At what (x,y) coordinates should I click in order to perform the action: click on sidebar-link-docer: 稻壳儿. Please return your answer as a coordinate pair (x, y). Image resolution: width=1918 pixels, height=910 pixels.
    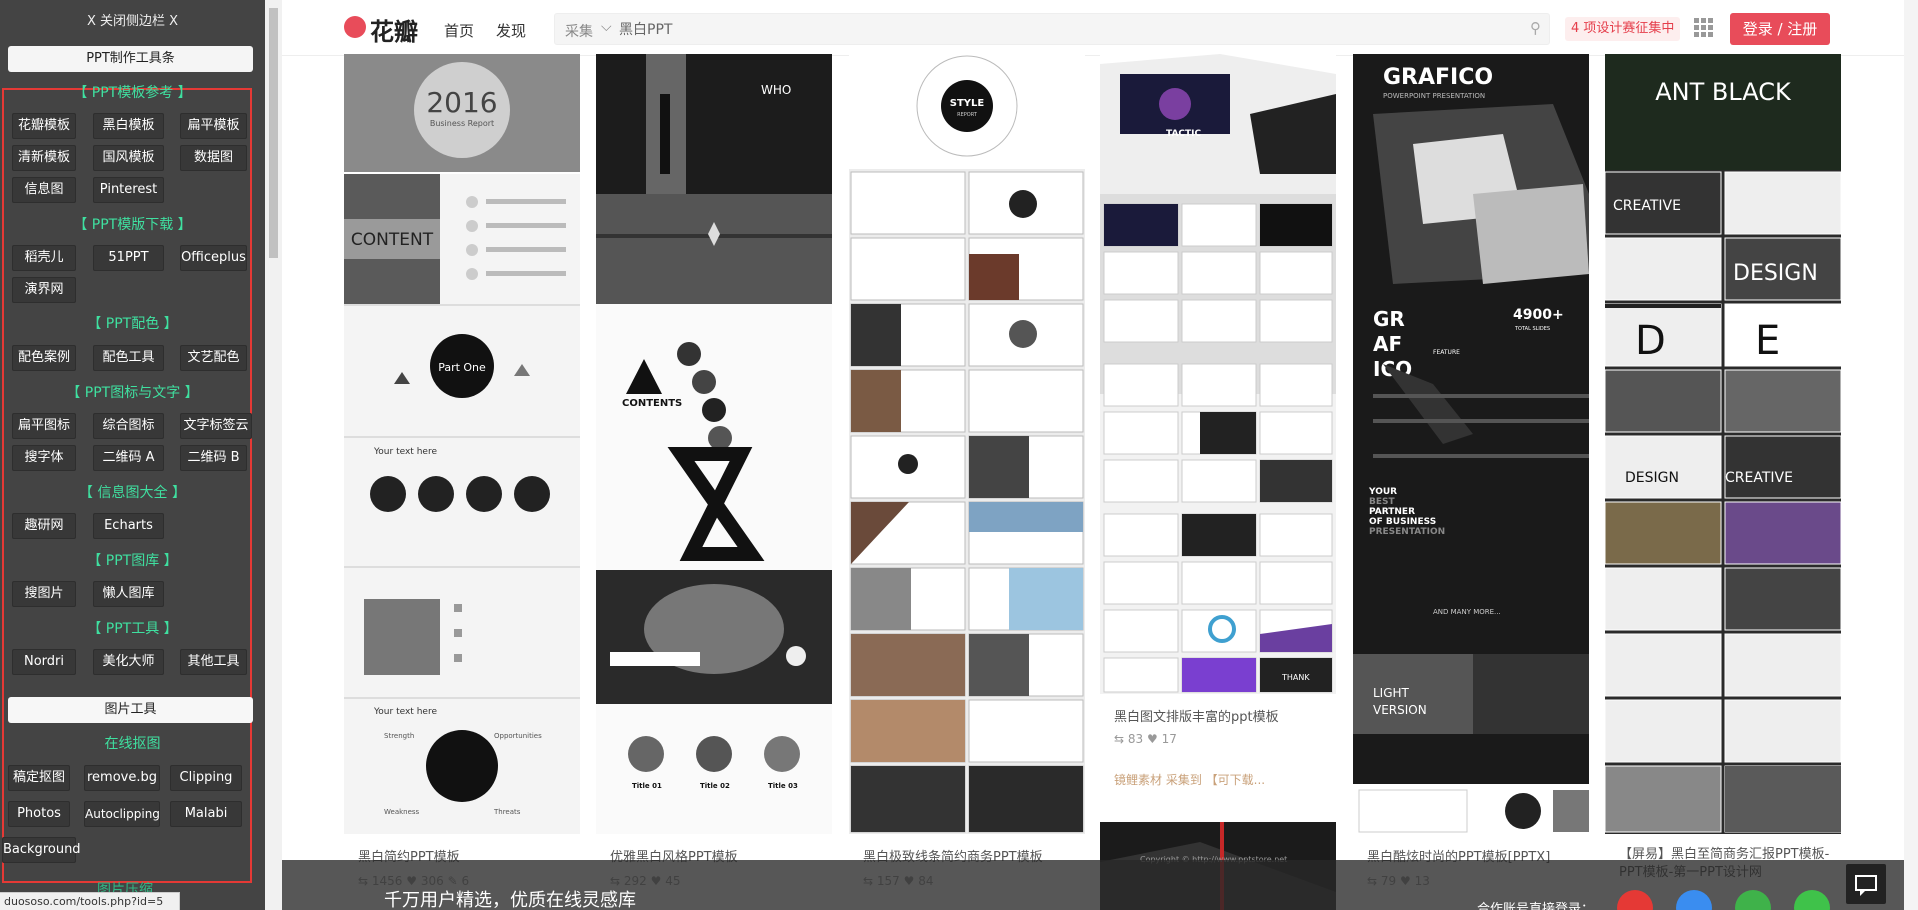
    Looking at the image, I should click on (44, 258).